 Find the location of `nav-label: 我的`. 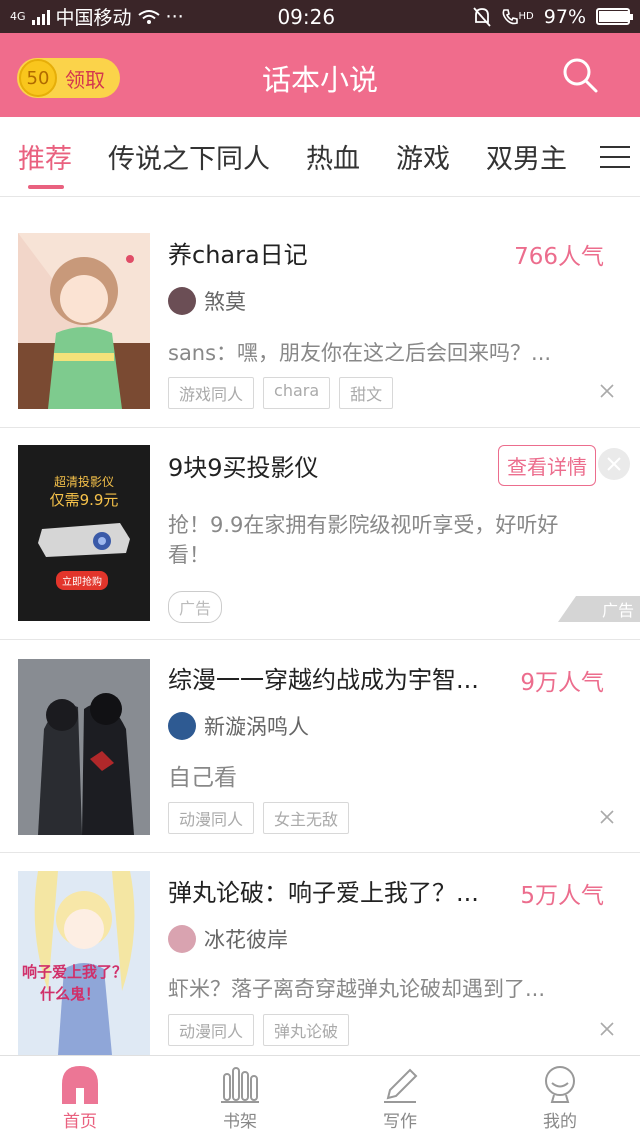

nav-label: 我的 is located at coordinates (560, 1122).